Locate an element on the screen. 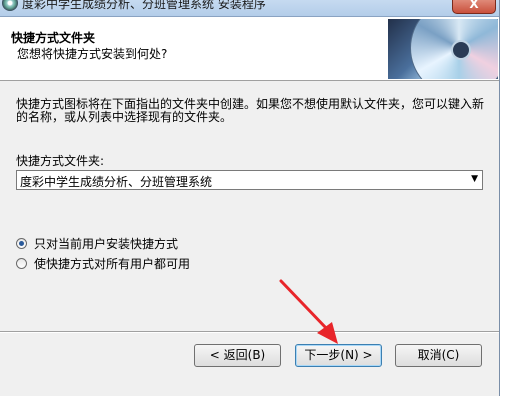  folder-label: 快捷方式文件夹: is located at coordinates (60, 161).